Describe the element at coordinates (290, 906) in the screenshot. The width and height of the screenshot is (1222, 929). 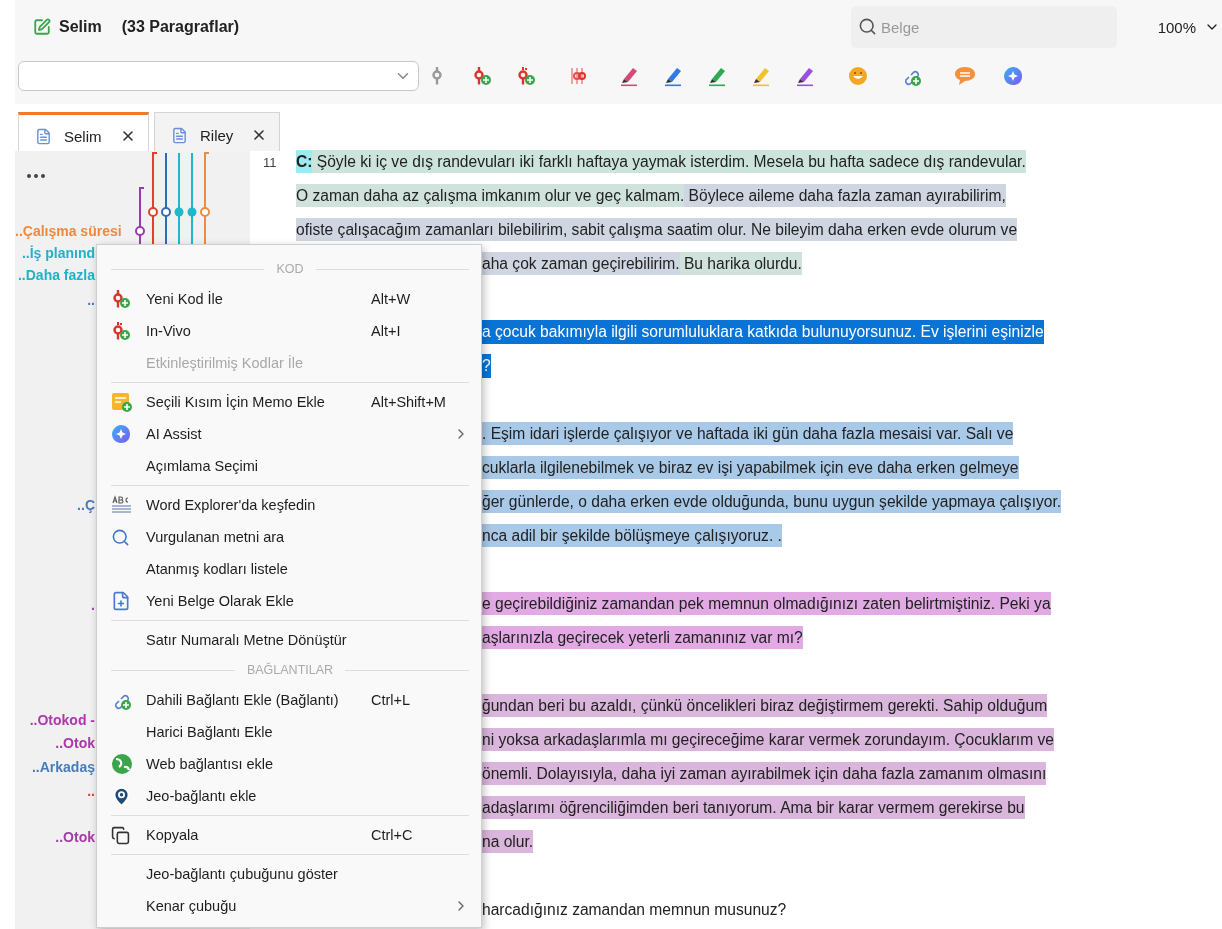
I see `menu-item: Kenar çubuğu` at that location.